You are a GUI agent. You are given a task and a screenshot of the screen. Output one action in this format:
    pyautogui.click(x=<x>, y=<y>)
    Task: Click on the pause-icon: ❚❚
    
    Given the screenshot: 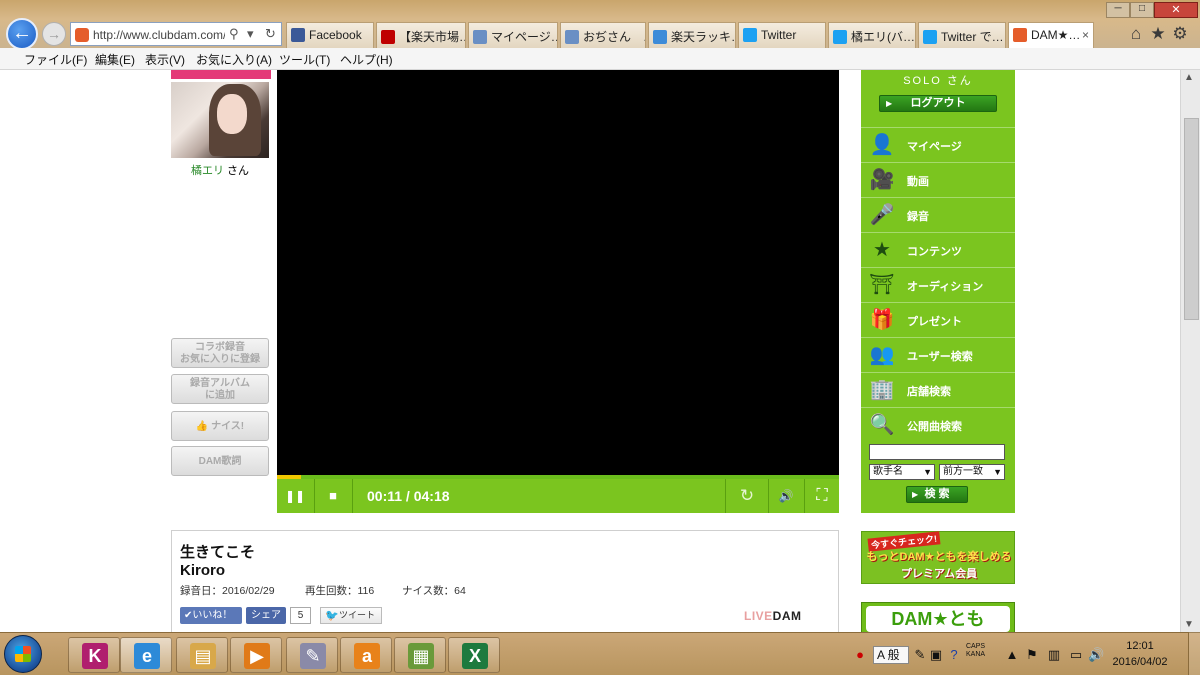 What is the action you would take?
    pyautogui.click(x=295, y=496)
    